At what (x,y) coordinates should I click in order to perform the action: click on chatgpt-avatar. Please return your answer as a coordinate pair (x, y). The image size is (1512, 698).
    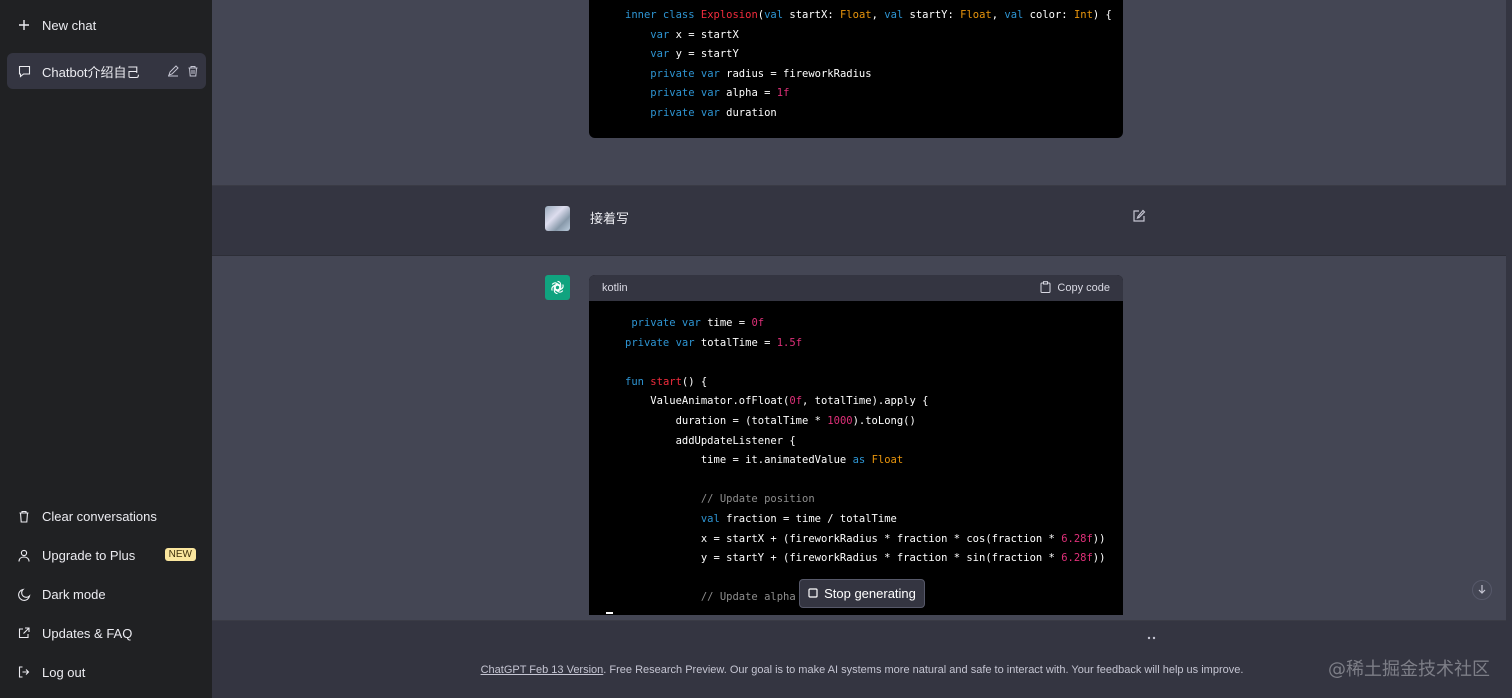
    Looking at the image, I should click on (557, 287).